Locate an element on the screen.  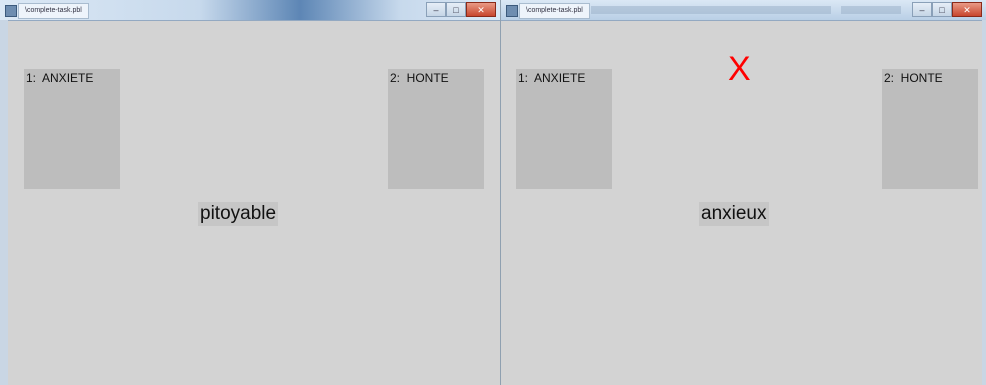
right-title-bar: \complete-task.pbl – □ ✕ is located at coordinates (743, 10).